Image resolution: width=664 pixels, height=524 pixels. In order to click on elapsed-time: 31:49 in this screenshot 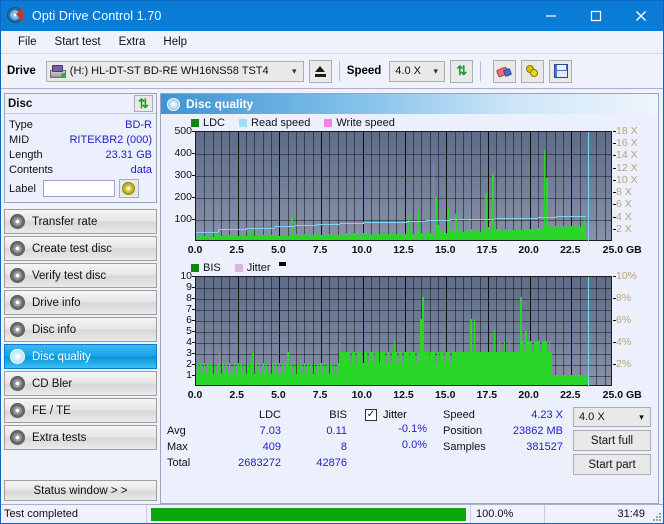, I will do `click(631, 514)`.